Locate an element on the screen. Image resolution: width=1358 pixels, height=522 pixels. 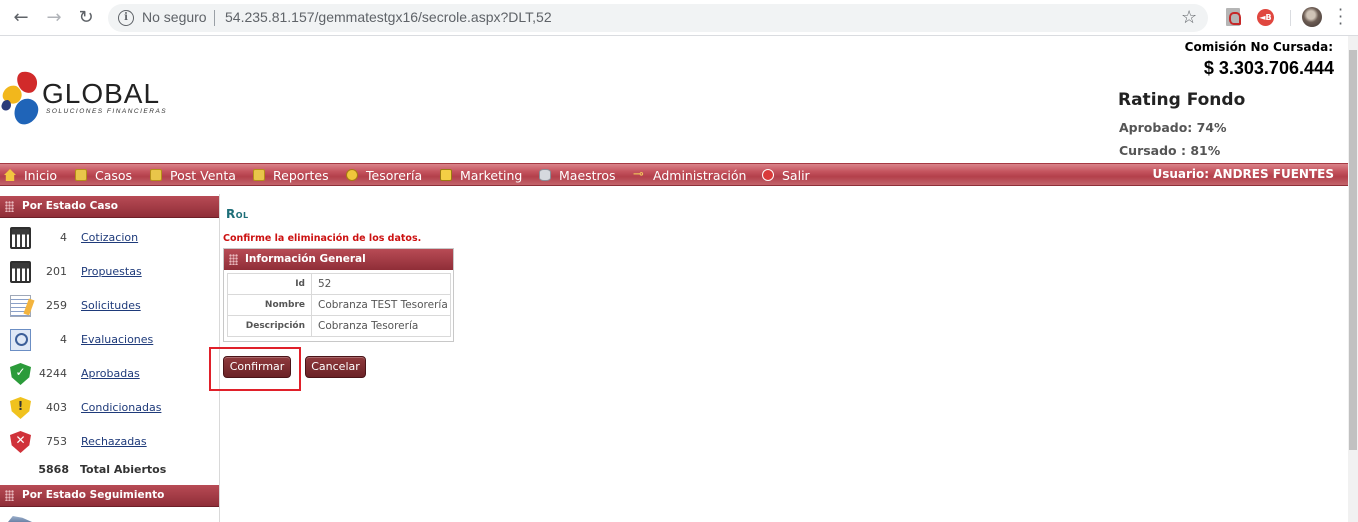
reload-icon: ↻ is located at coordinates (86, 18).